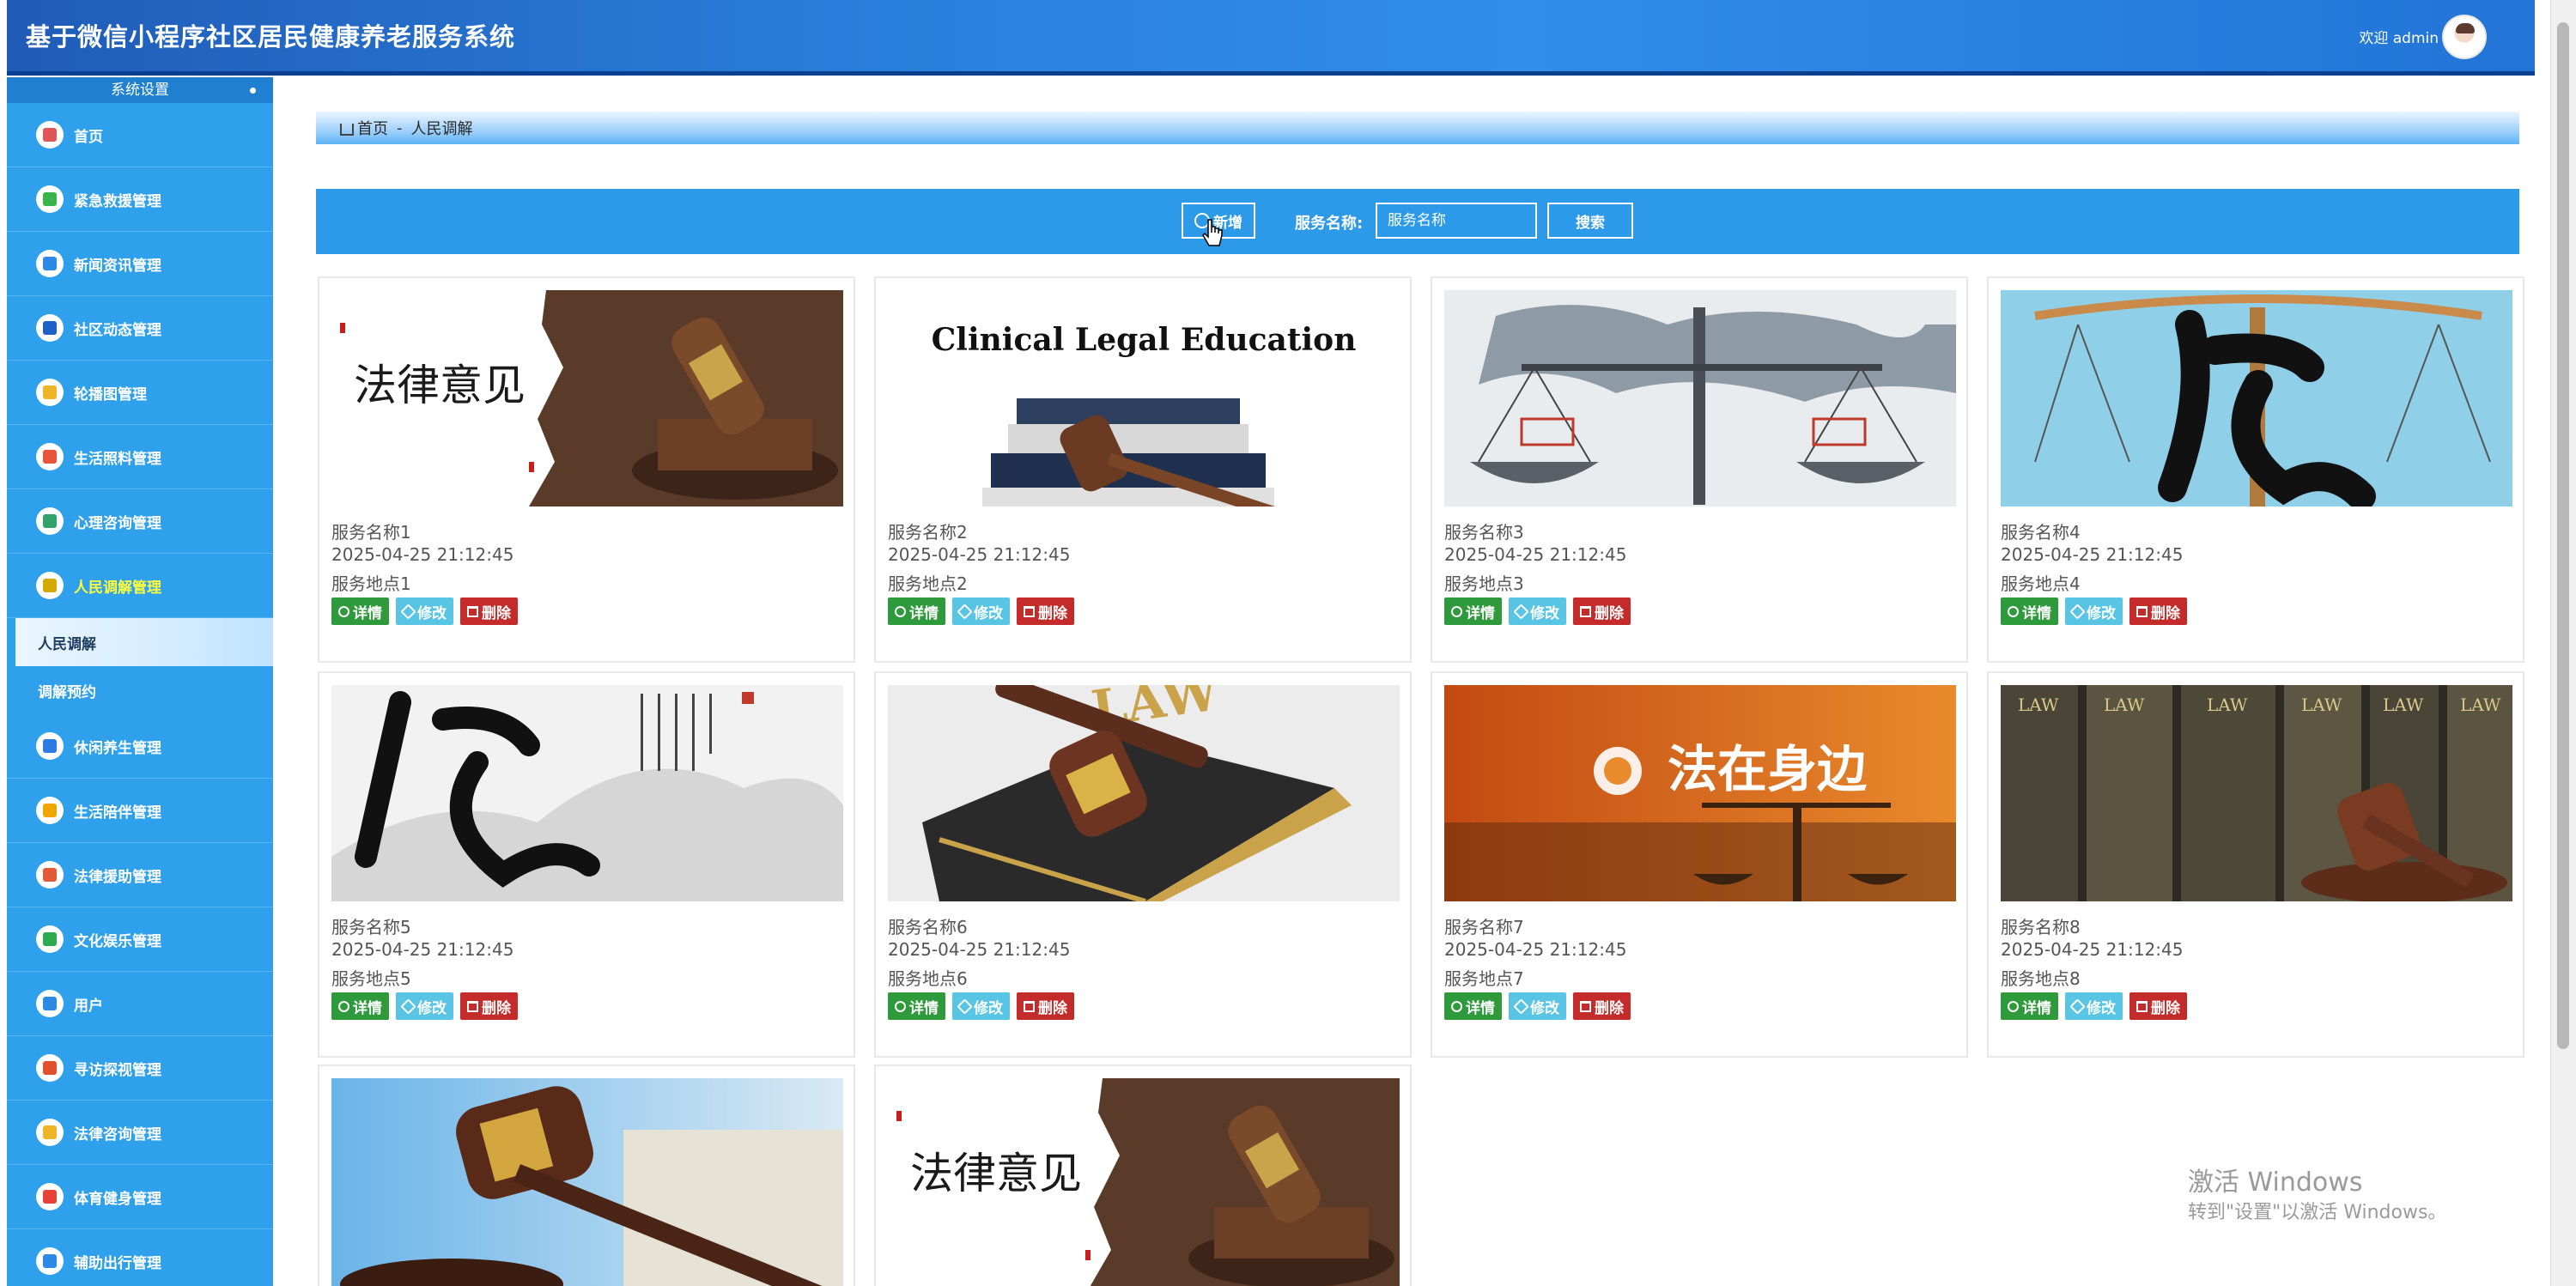 The height and width of the screenshot is (1286, 2576). I want to click on sidebar-item: 文化娱乐管理, so click(140, 939).